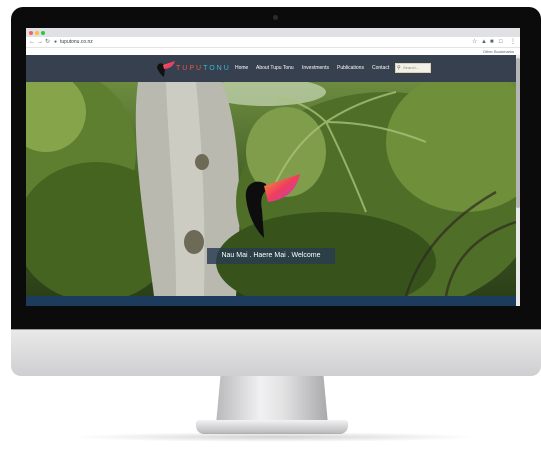 This screenshot has width=541, height=453. I want to click on logo-text-tupu: TUPU, so click(190, 68).